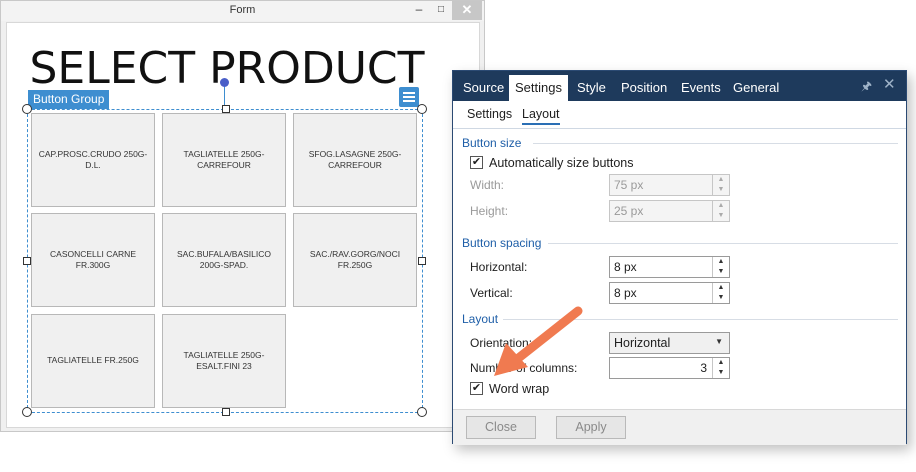  What do you see at coordinates (538, 88) in the screenshot?
I see `tab-settings: Settings` at bounding box center [538, 88].